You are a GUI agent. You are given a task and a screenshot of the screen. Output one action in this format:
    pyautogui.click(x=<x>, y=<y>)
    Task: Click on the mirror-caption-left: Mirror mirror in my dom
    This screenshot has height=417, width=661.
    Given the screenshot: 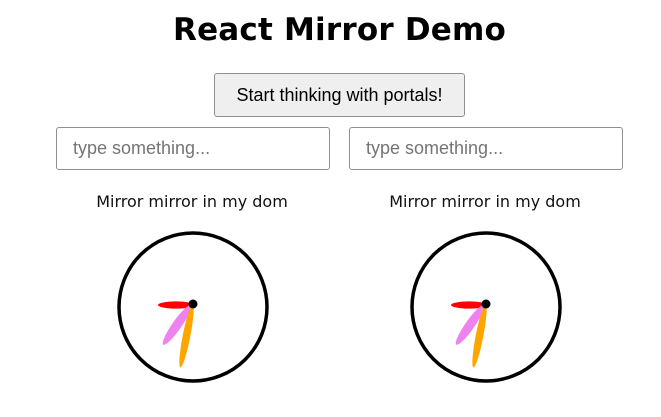 What is the action you would take?
    pyautogui.click(x=192, y=201)
    